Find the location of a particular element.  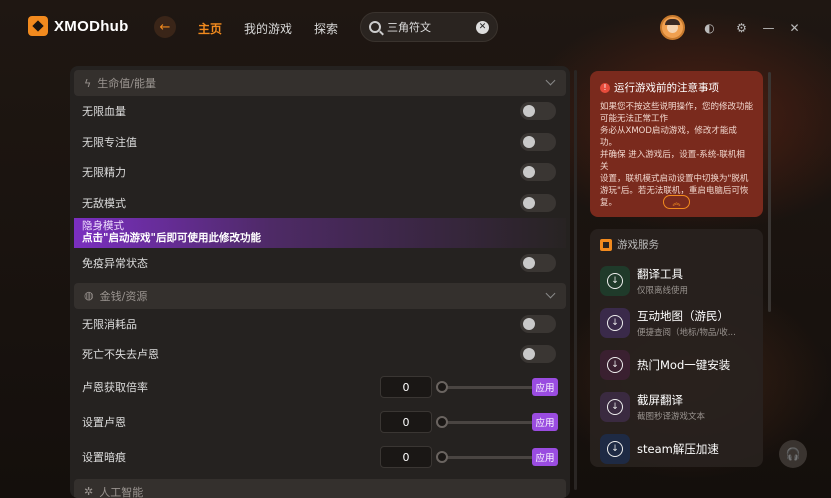

close-icon: ✕ is located at coordinates (794, 28).